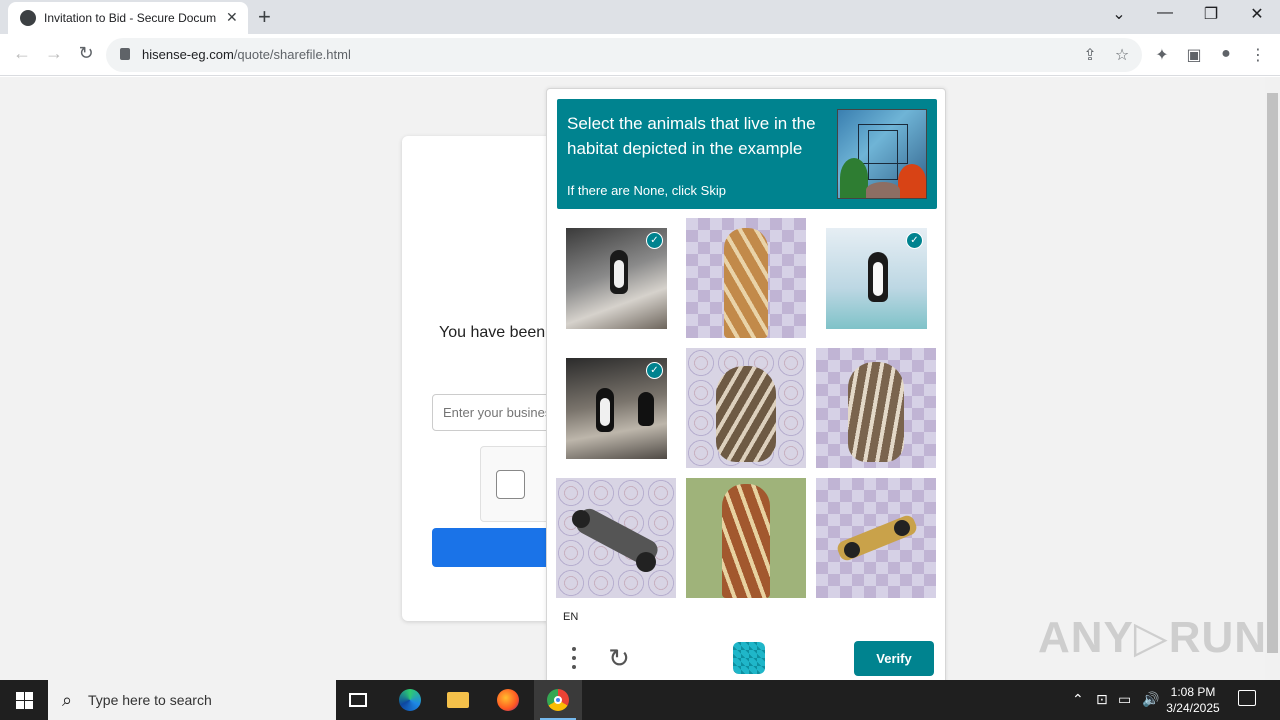 This screenshot has height=720, width=1280. I want to click on edge-app, so click(410, 700).